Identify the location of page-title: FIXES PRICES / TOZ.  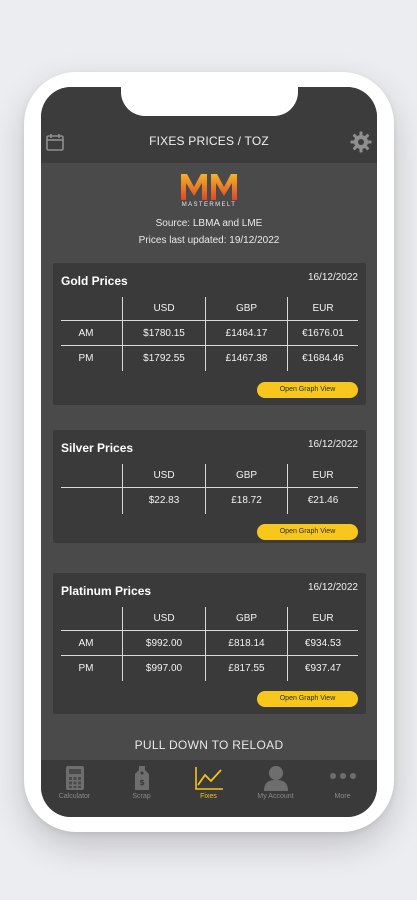
(209, 141).